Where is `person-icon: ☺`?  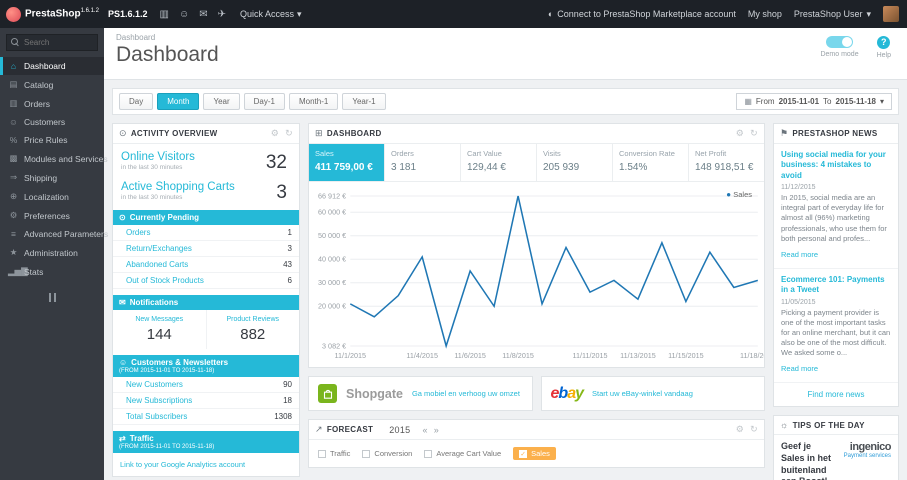
person-icon: ☺ is located at coordinates (184, 14).